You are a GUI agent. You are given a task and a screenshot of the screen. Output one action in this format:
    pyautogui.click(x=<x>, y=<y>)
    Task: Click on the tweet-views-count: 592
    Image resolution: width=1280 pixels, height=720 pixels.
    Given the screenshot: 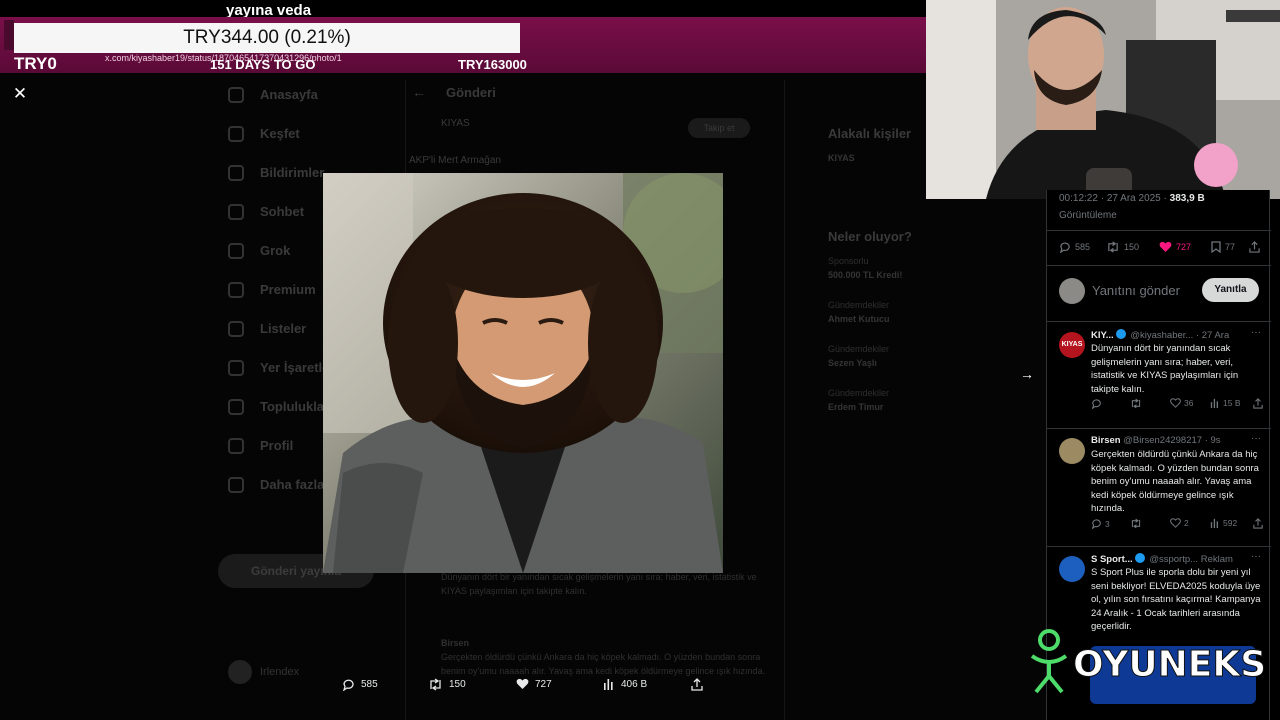 What is the action you would take?
    pyautogui.click(x=1230, y=523)
    